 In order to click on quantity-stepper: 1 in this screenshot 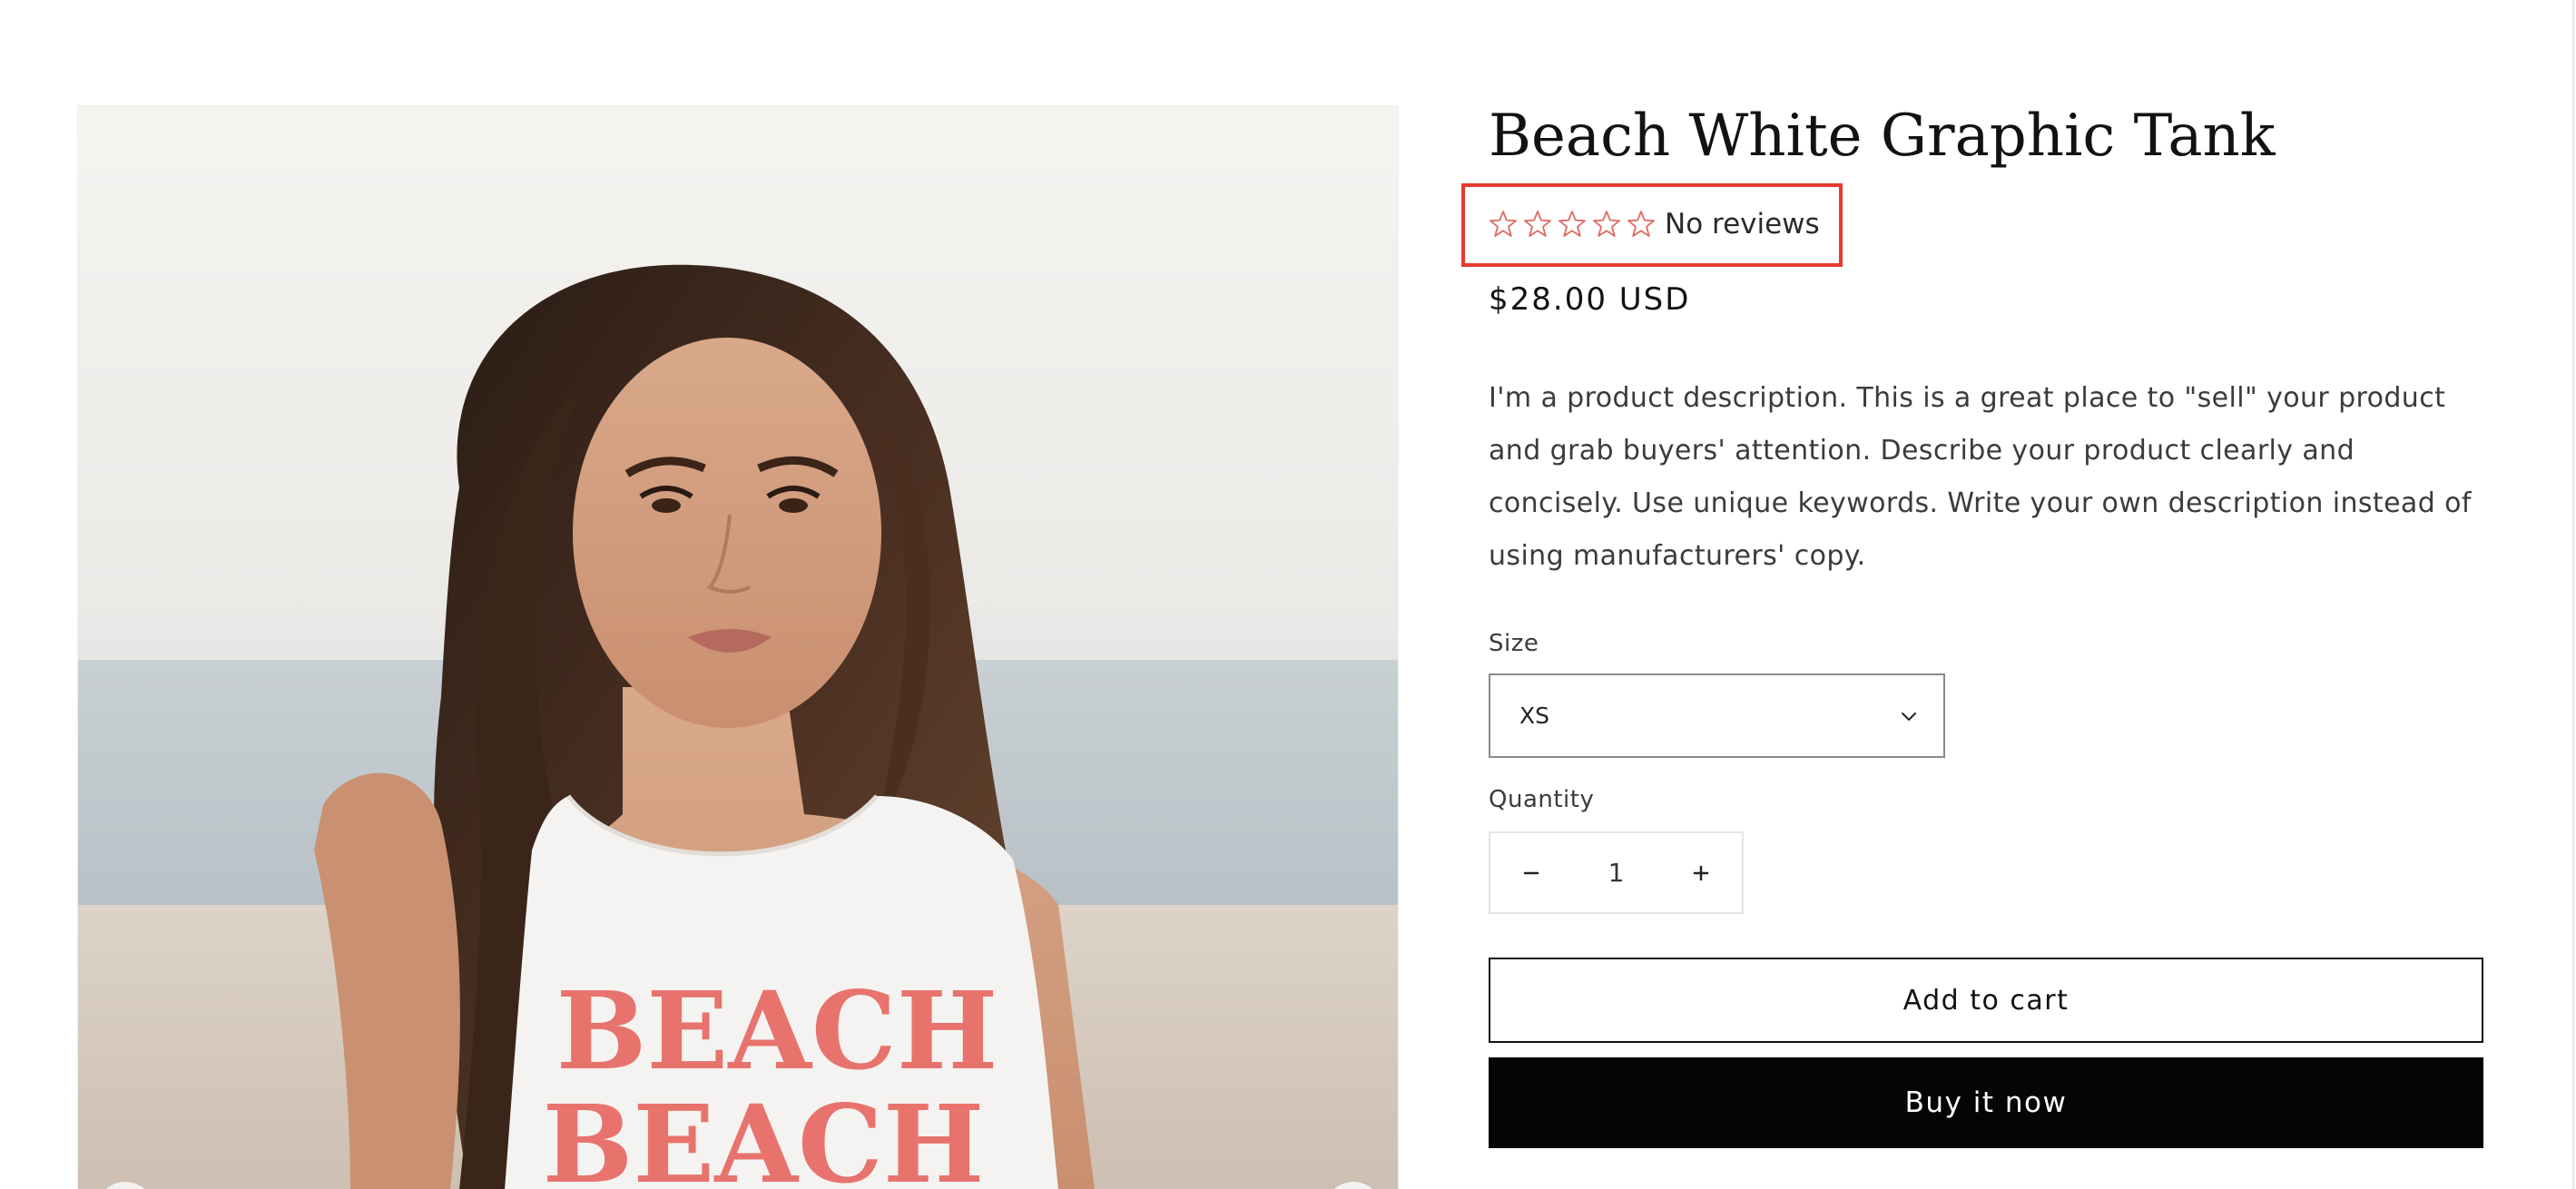, I will do `click(1616, 872)`.